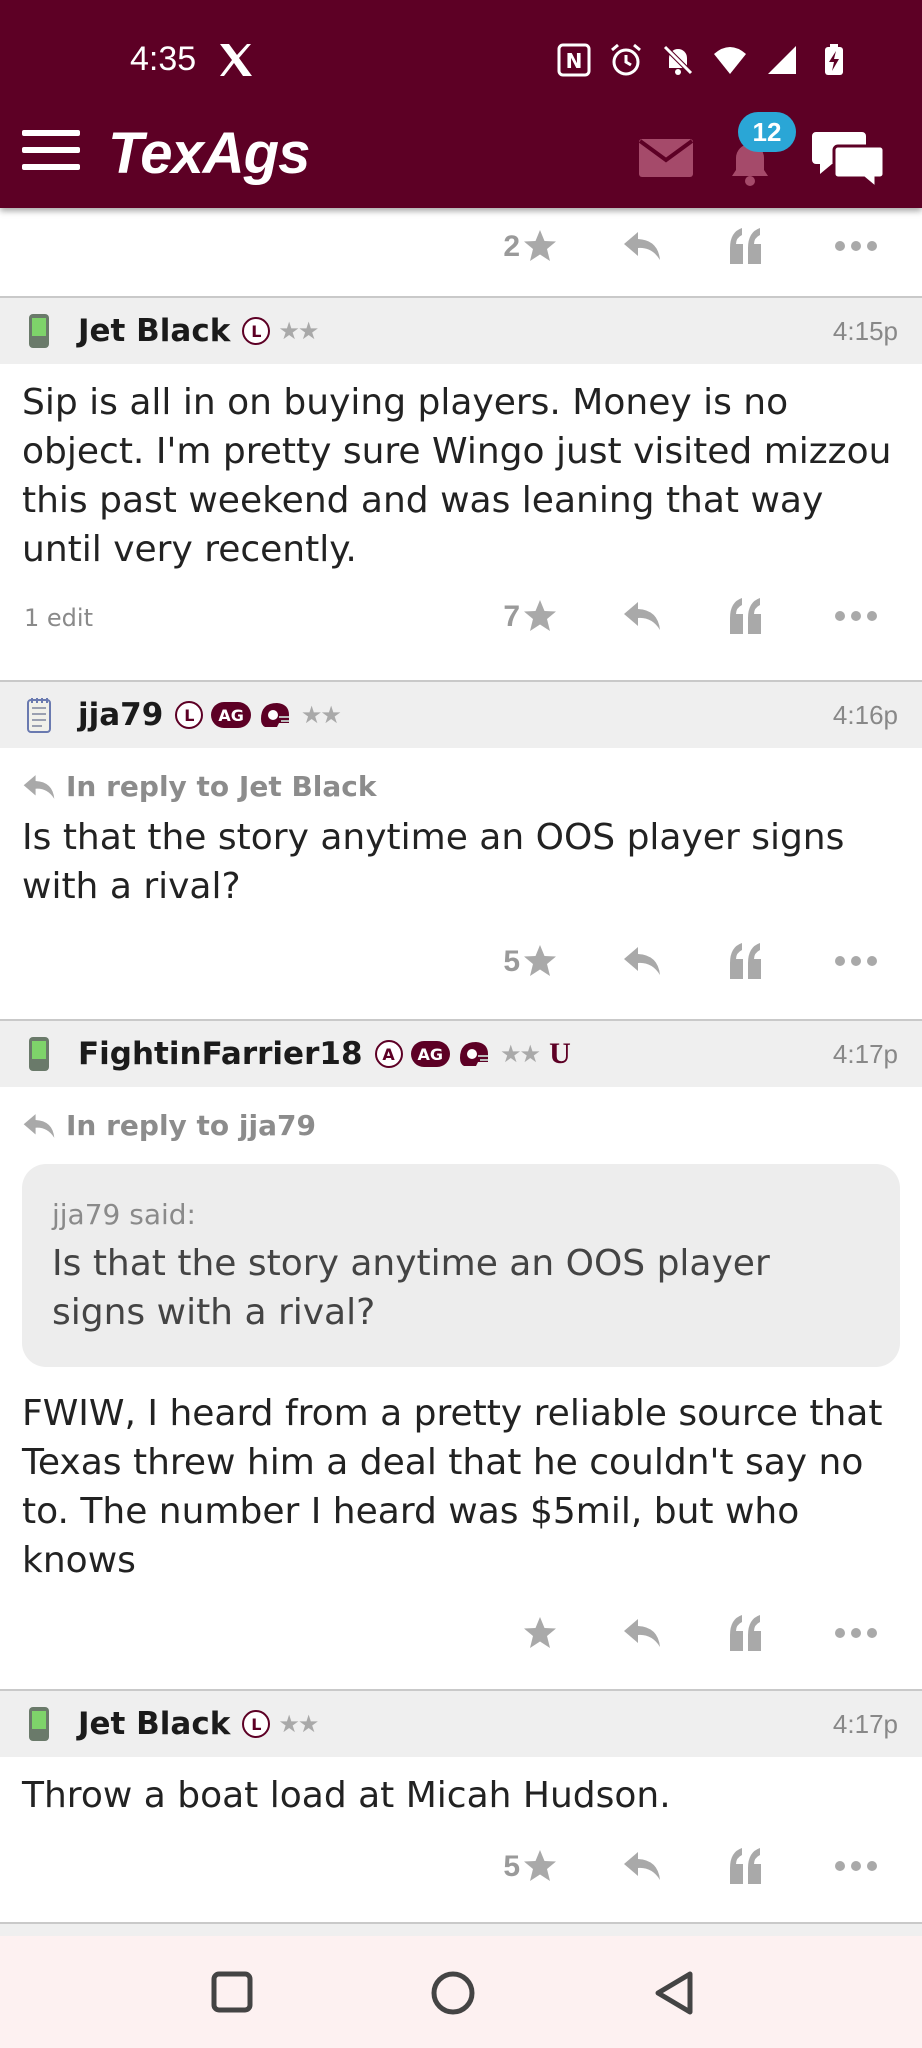 Image resolution: width=922 pixels, height=2048 pixels. Describe the element at coordinates (191, 1125) in the screenshot. I see `reply-to-text: In reply to jja79` at that location.